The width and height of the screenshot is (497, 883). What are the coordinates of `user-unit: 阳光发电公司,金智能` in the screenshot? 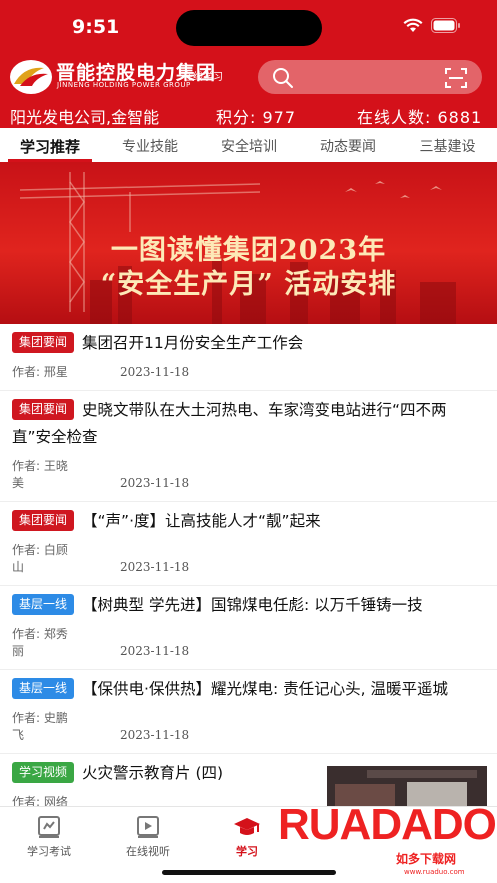 It's located at (85, 117).